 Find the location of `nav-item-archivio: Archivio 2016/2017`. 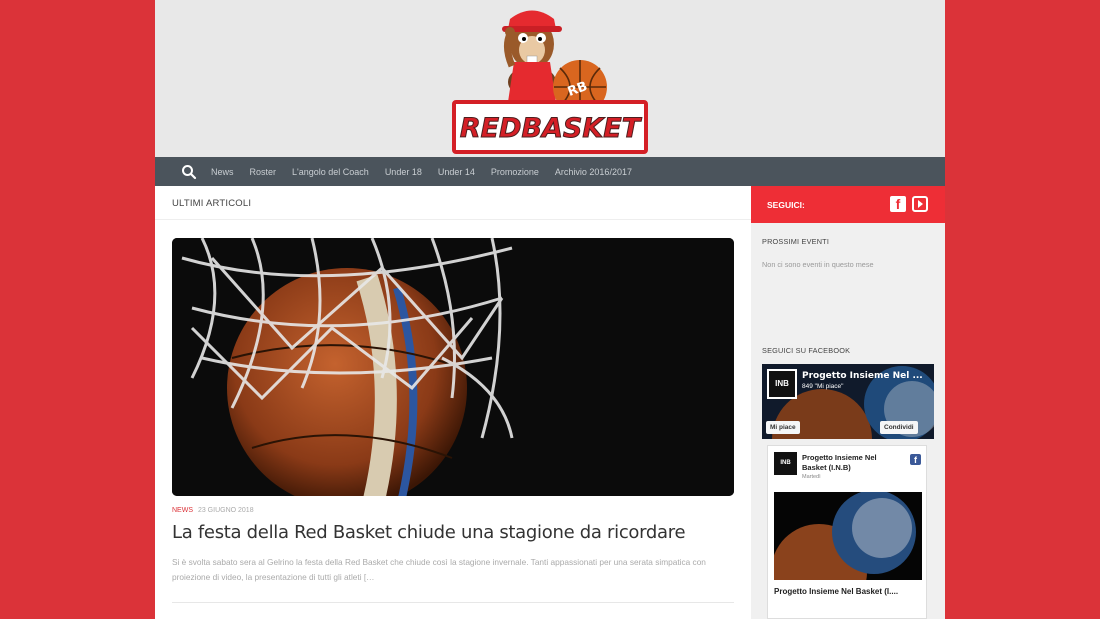

nav-item-archivio: Archivio 2016/2017 is located at coordinates (593, 172).